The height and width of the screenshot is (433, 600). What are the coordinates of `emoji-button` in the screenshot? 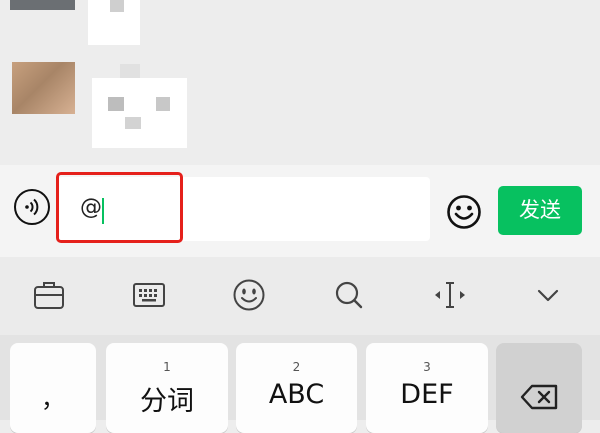 It's located at (464, 212).